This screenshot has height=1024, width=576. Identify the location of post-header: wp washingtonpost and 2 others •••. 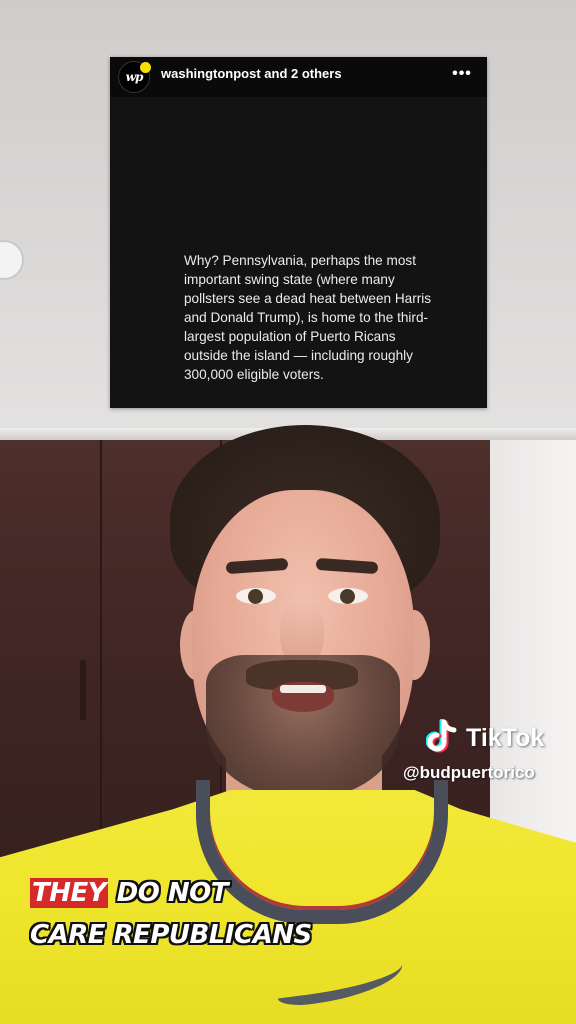
(298, 77).